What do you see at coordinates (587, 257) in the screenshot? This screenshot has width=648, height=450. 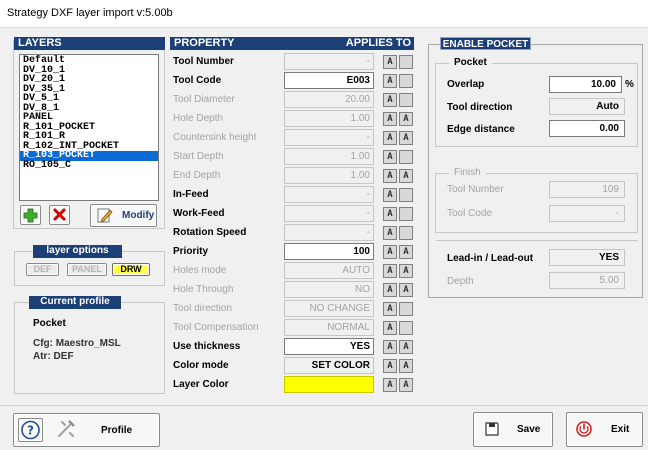 I see `lead-in-out-select: YES` at bounding box center [587, 257].